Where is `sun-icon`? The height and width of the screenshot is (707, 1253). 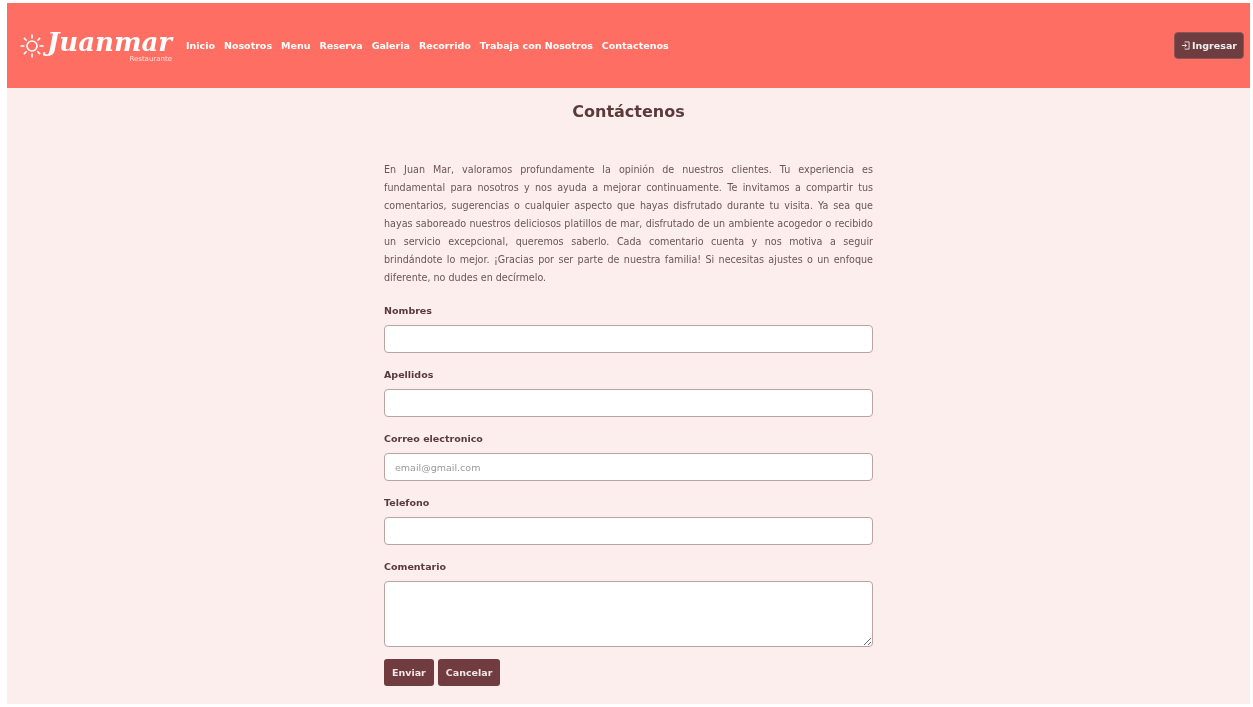
sun-icon is located at coordinates (32, 45).